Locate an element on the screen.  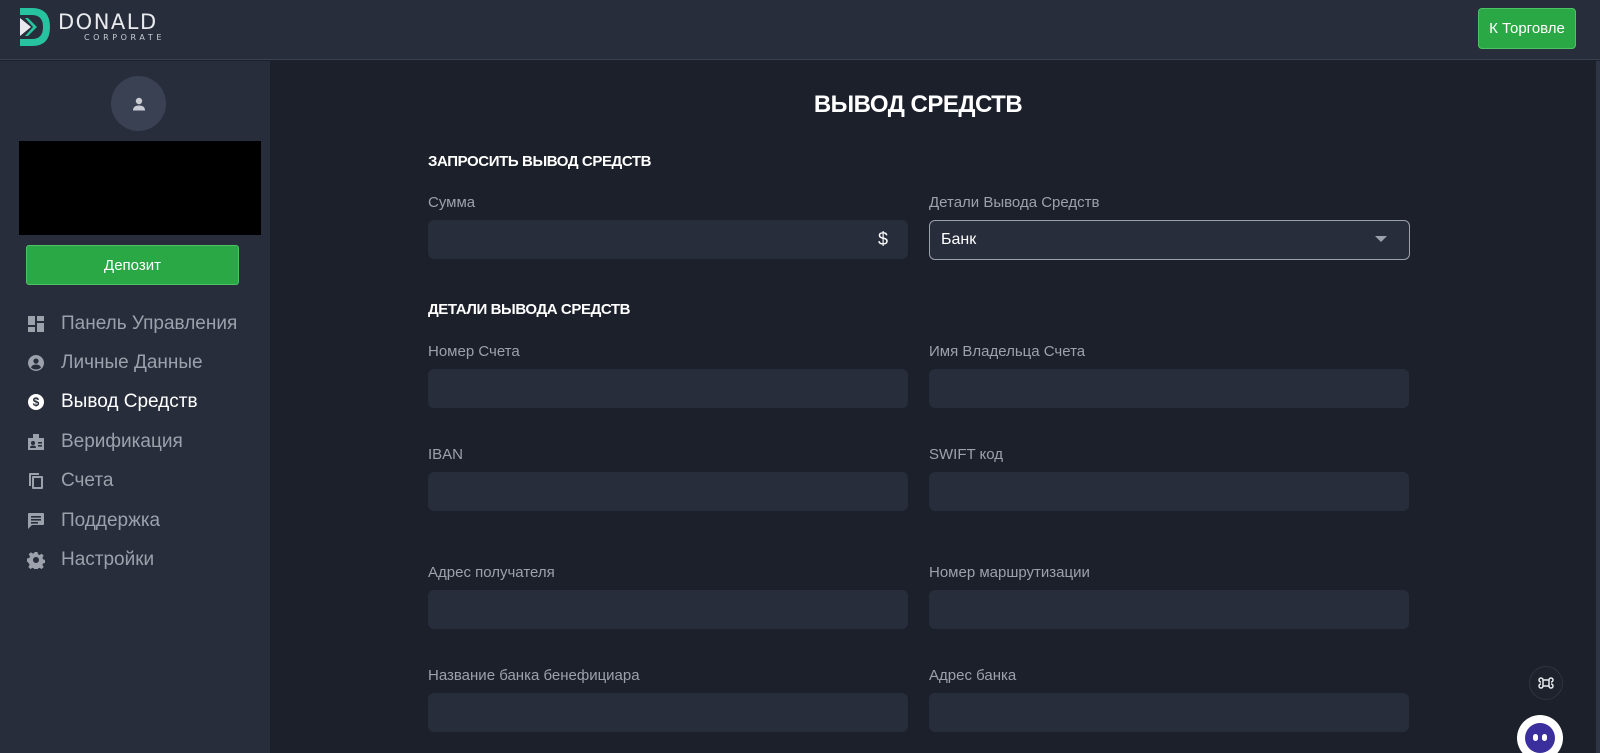
amount-field: $ is located at coordinates (668, 239).